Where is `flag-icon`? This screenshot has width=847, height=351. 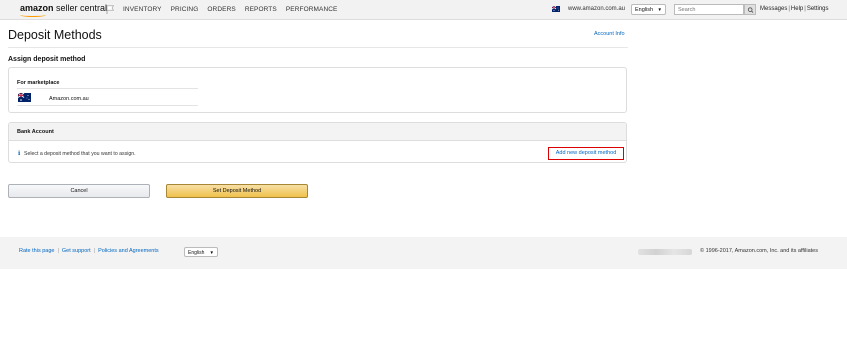
flag-icon is located at coordinates (110, 9).